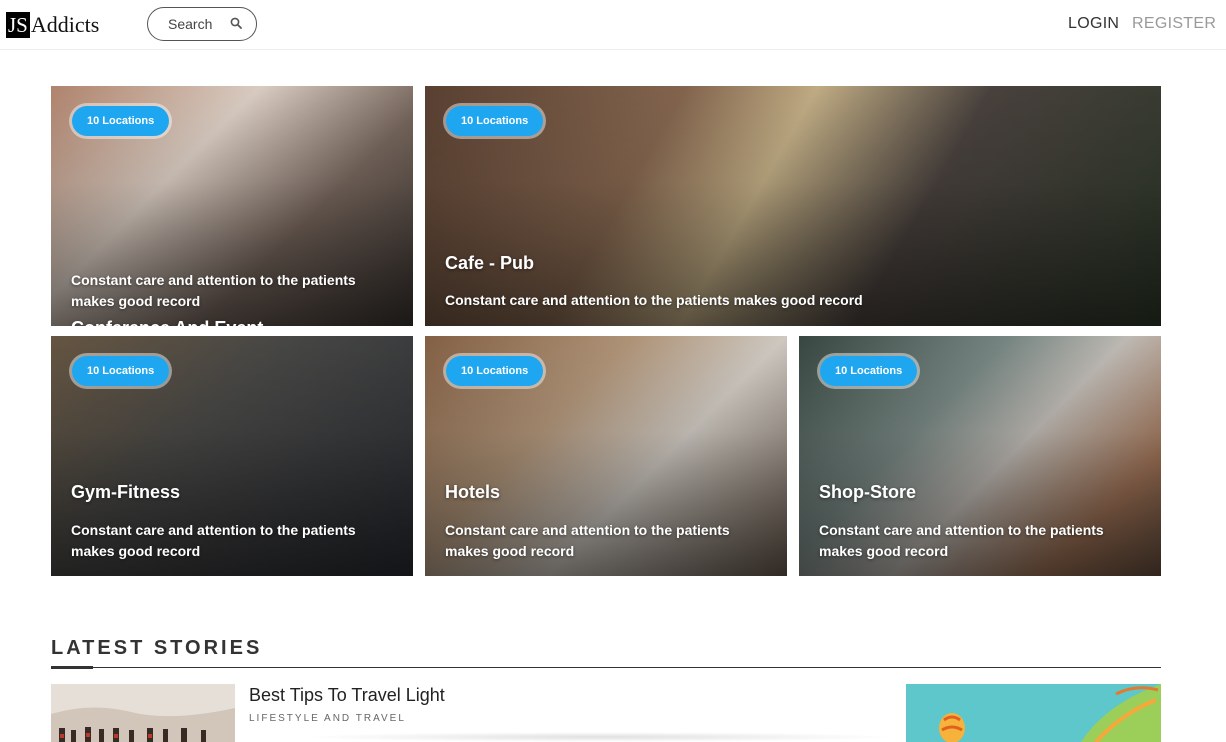  What do you see at coordinates (157, 648) in the screenshot?
I see `latest-stories-heading: LATEST STORIES` at bounding box center [157, 648].